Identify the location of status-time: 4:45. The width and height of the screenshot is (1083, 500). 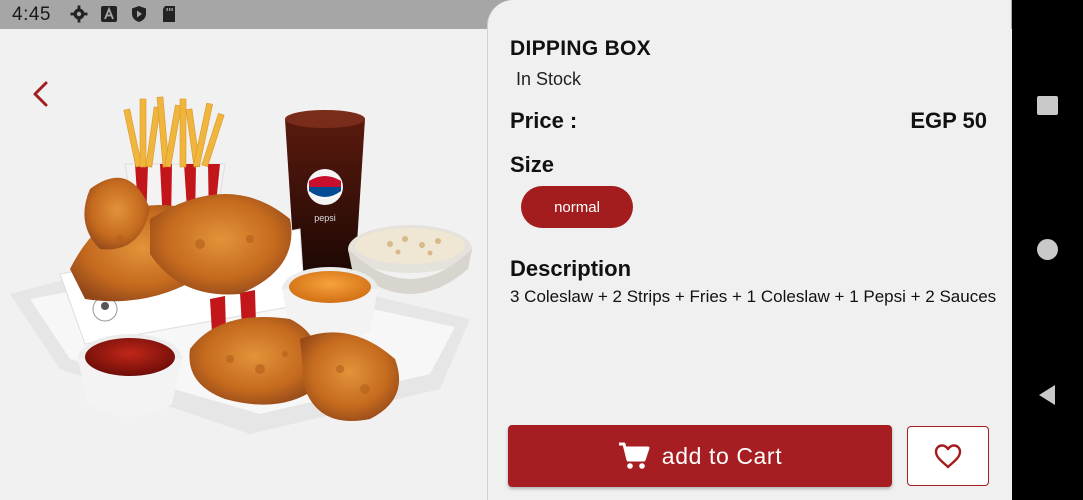
(31, 14).